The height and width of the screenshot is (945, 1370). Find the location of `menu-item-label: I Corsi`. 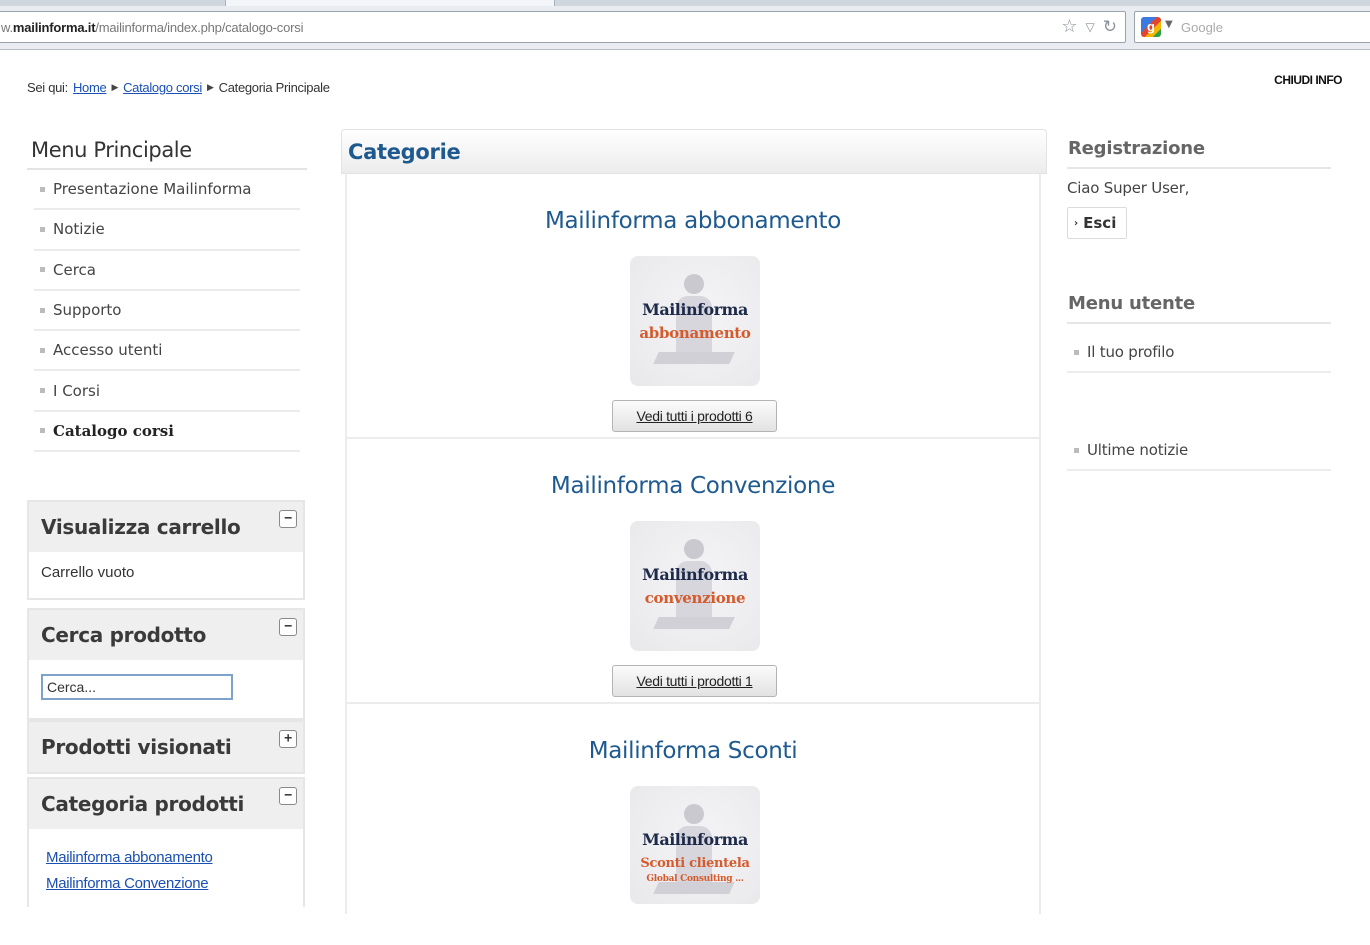

menu-item-label: I Corsi is located at coordinates (76, 390).